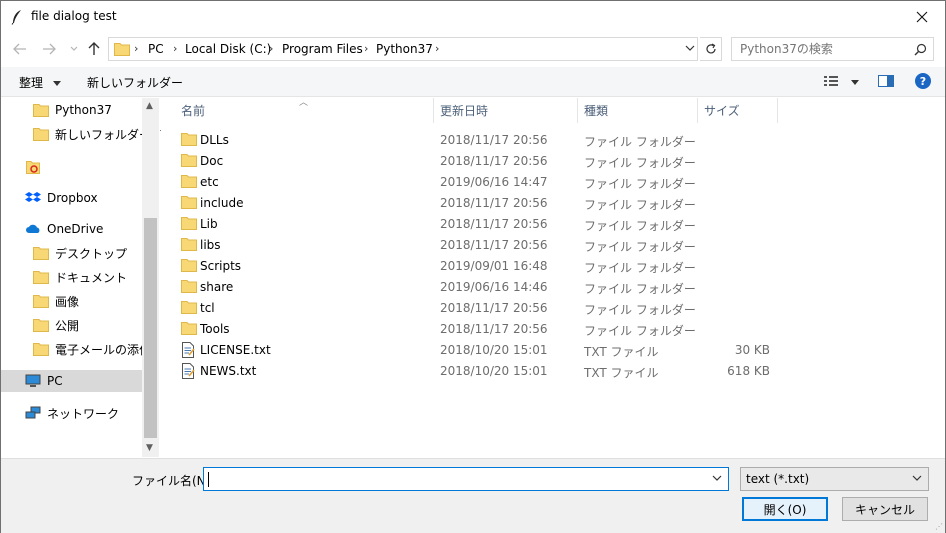  I want to click on help-button: ?, so click(923, 82).